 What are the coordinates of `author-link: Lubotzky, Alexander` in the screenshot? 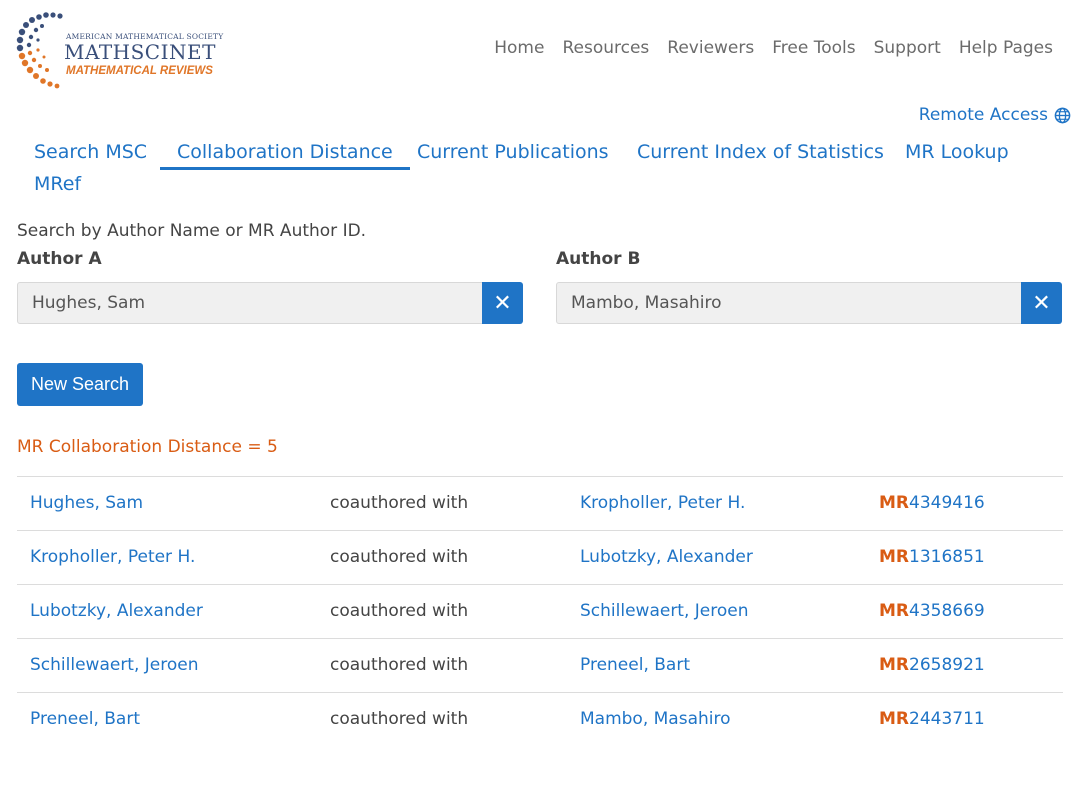 It's located at (116, 611).